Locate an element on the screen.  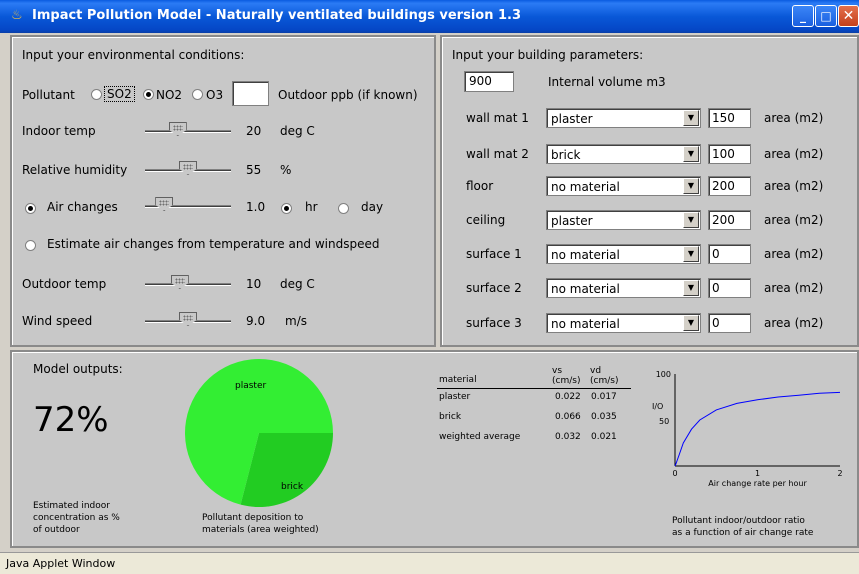
air-changes-radio is located at coordinates (30, 208).